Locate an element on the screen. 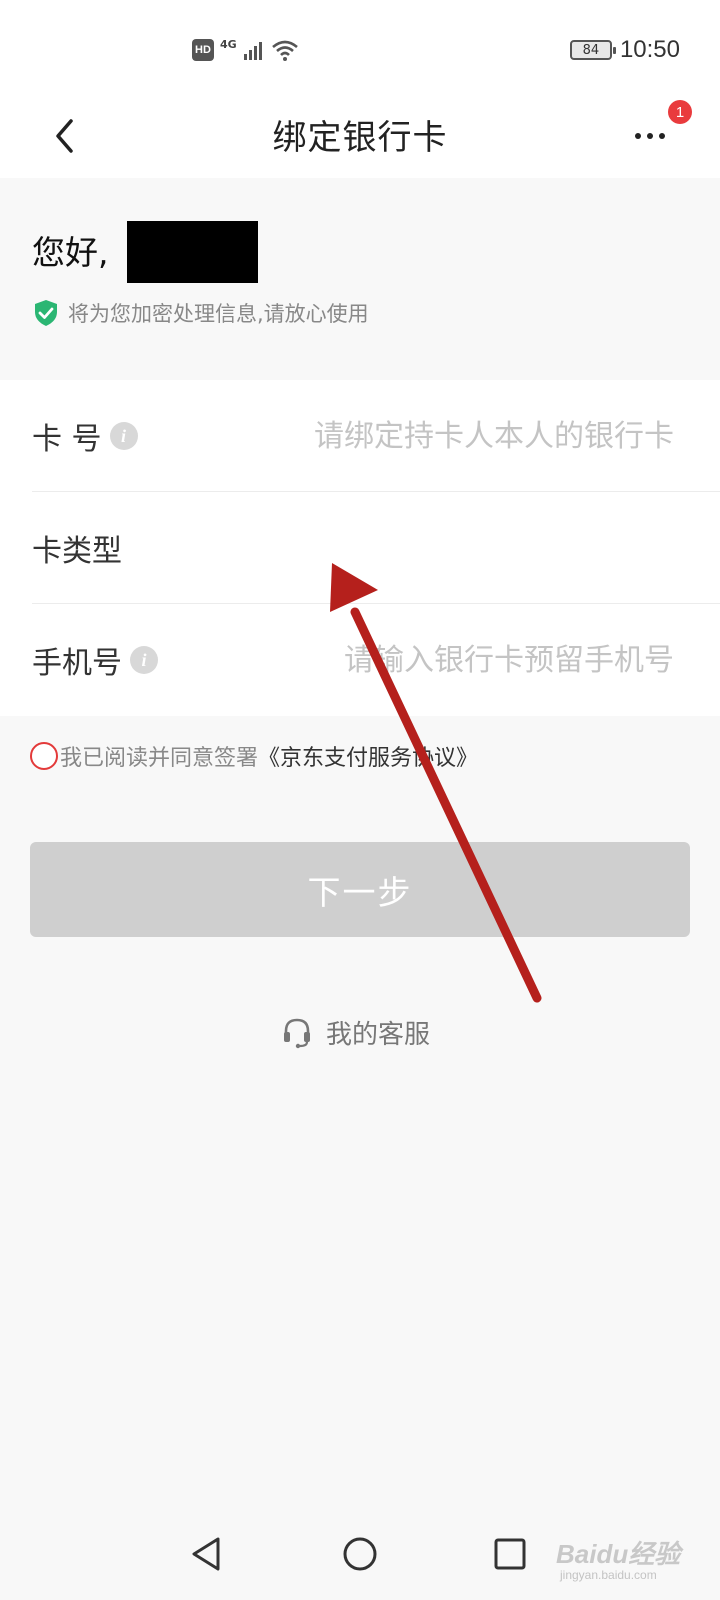  security-note: 将为您加密处理信息,请放心使用 is located at coordinates (201, 313).